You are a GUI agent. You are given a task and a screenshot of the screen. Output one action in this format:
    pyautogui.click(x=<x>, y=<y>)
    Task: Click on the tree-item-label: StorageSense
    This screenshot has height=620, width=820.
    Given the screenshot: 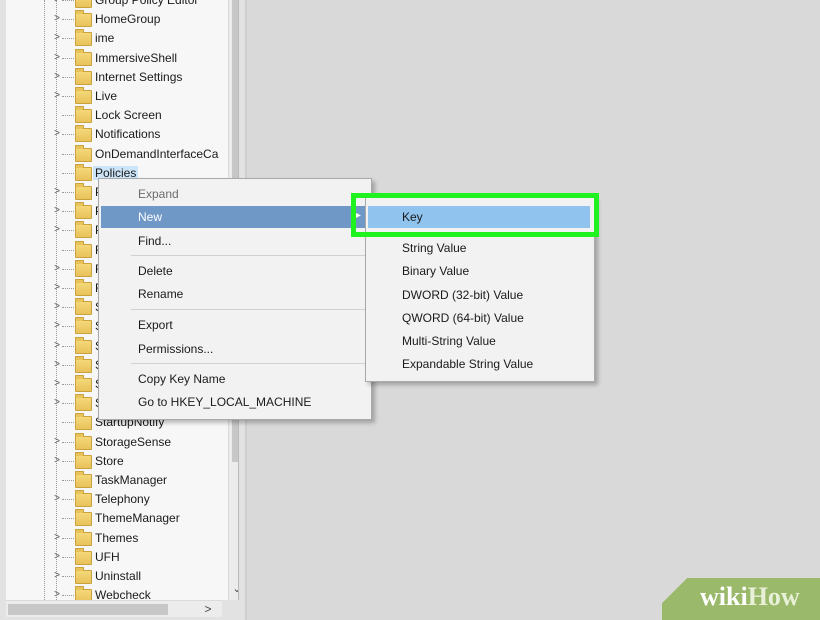 What is the action you would take?
    pyautogui.click(x=133, y=441)
    